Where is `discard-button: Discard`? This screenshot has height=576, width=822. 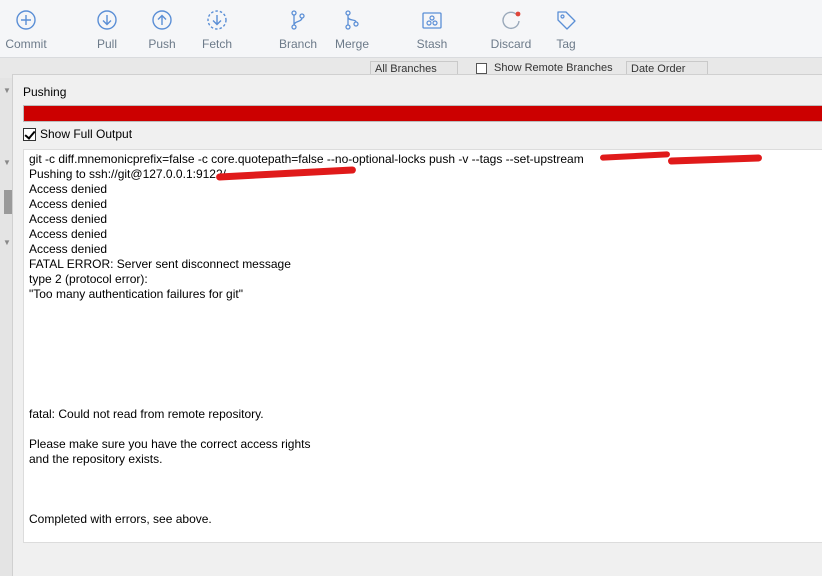
discard-button: Discard is located at coordinates (511, 29).